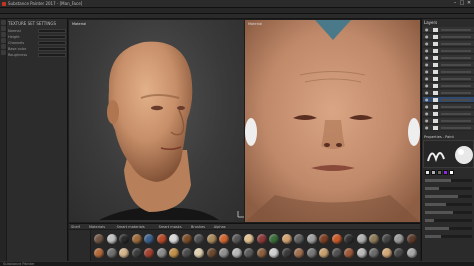 The image size is (474, 266). What do you see at coordinates (37, 31) in the screenshot?
I see `setting-row: Normal` at bounding box center [37, 31].